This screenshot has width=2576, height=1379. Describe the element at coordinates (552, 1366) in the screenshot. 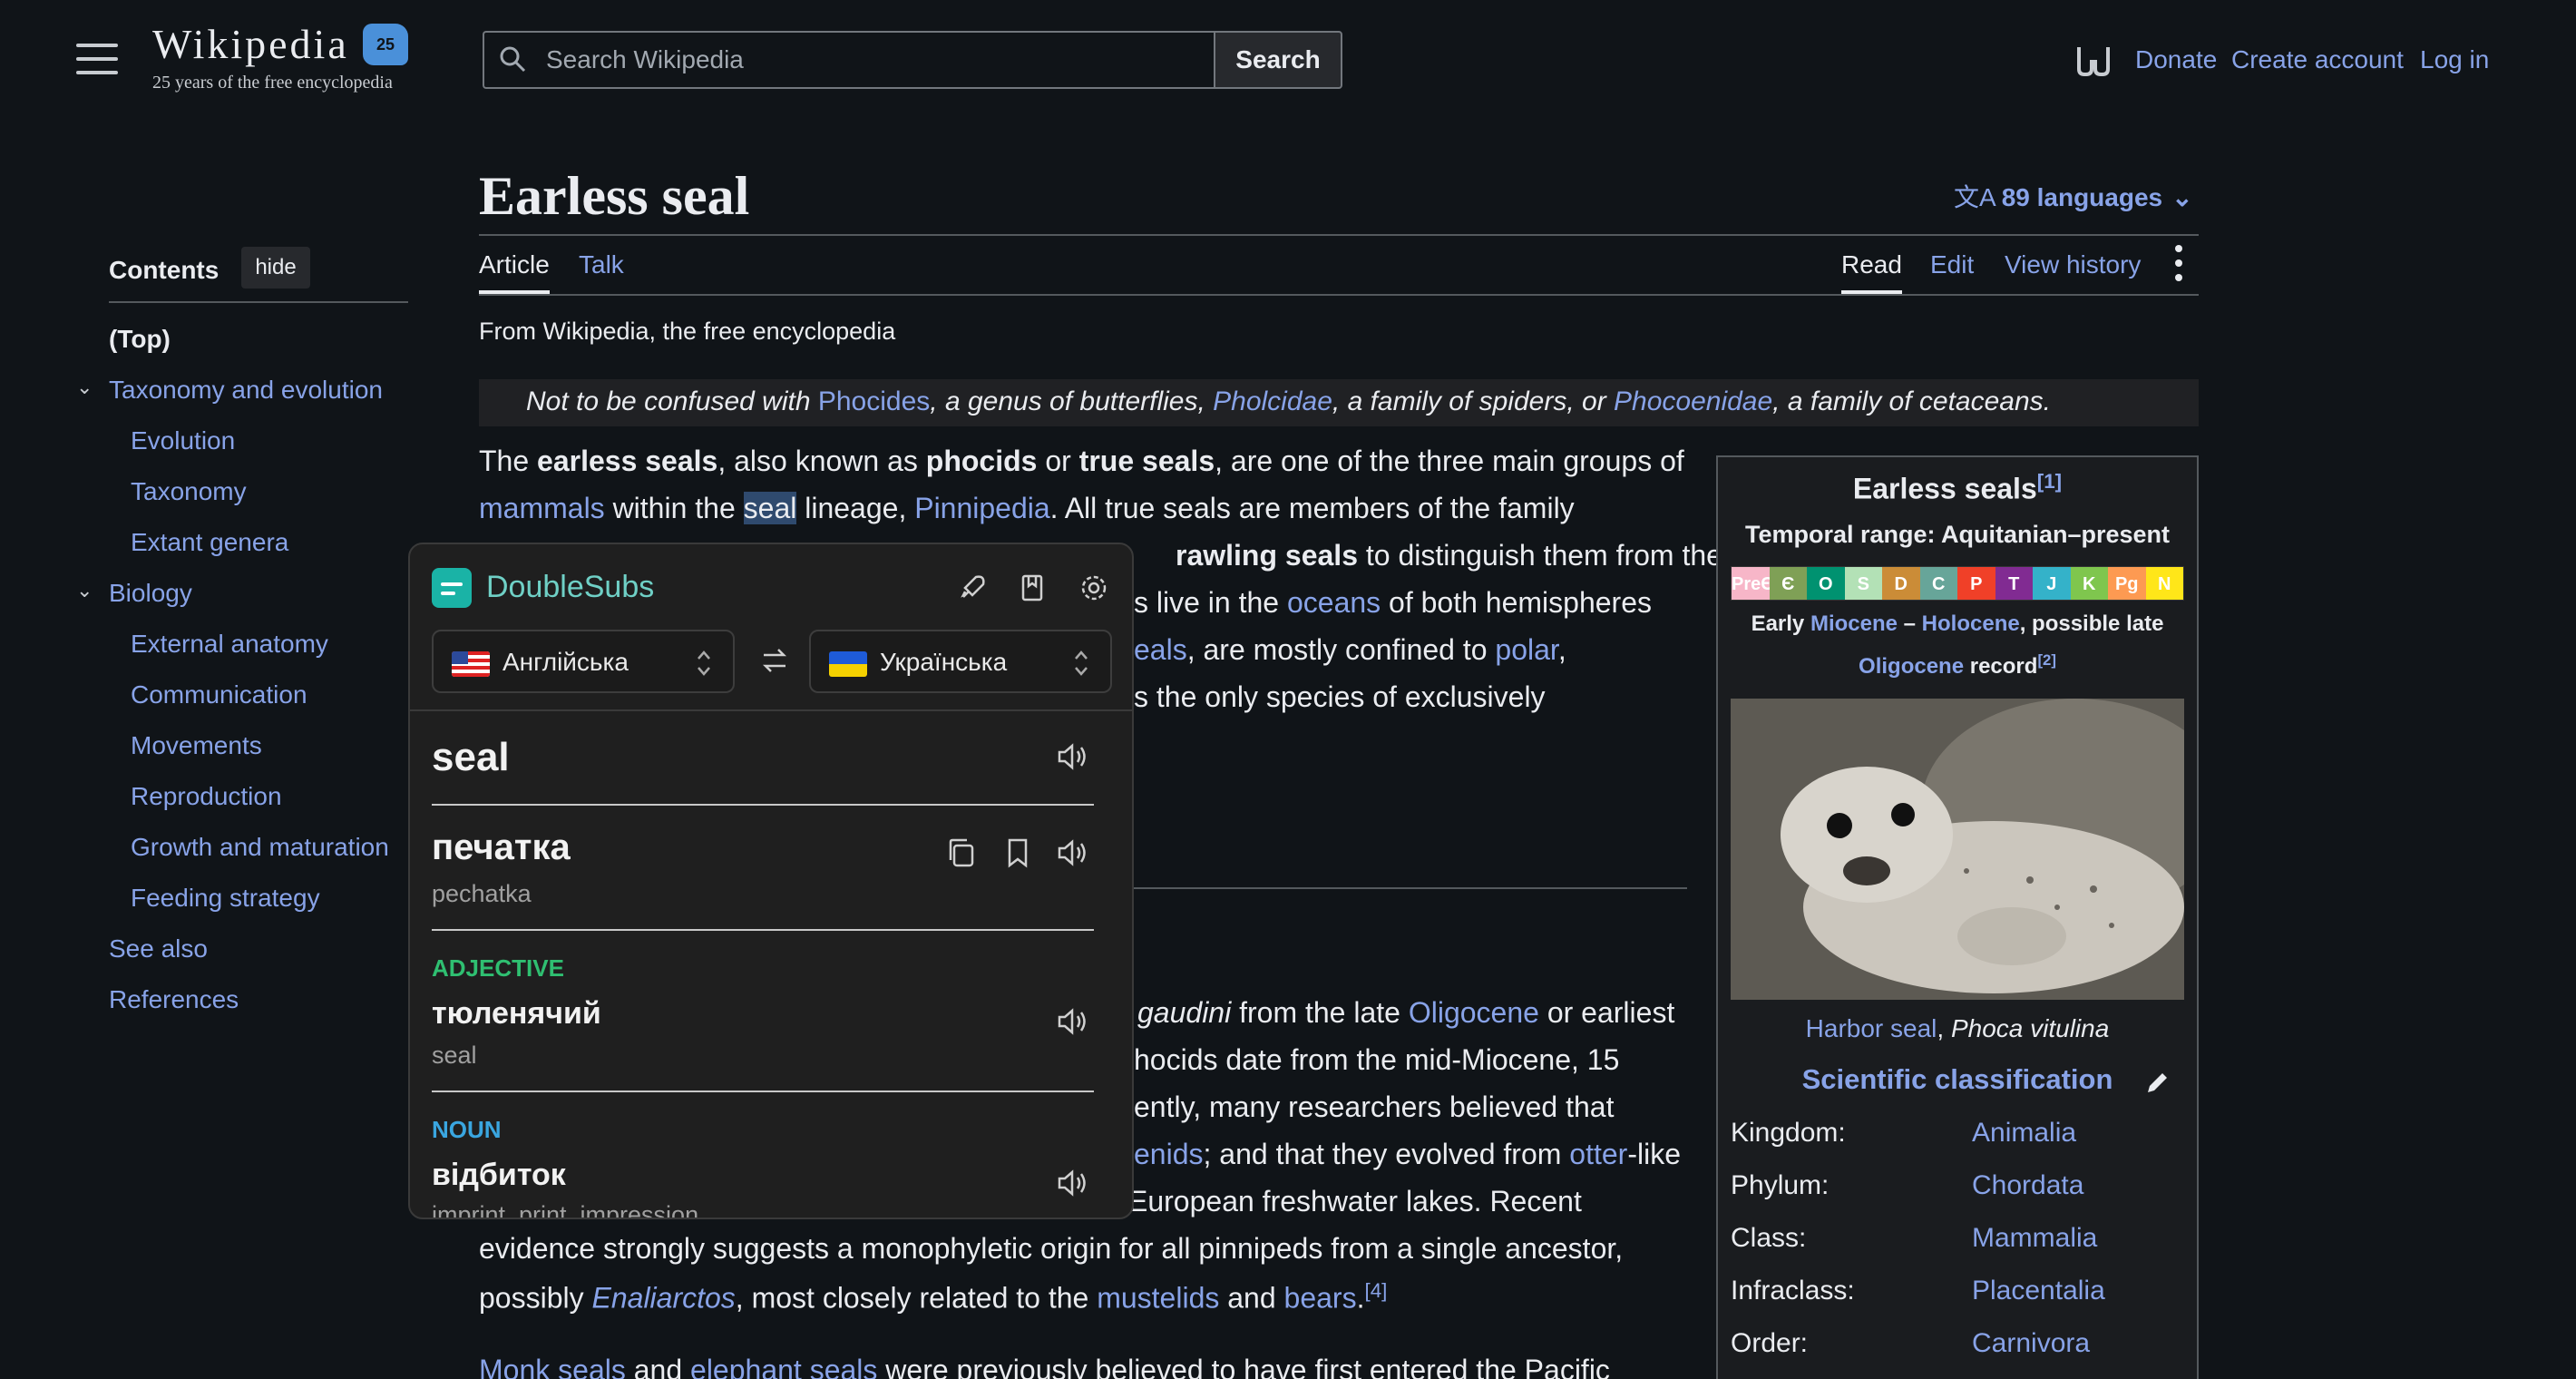

I see `link-monk-seals: Monk seals` at that location.